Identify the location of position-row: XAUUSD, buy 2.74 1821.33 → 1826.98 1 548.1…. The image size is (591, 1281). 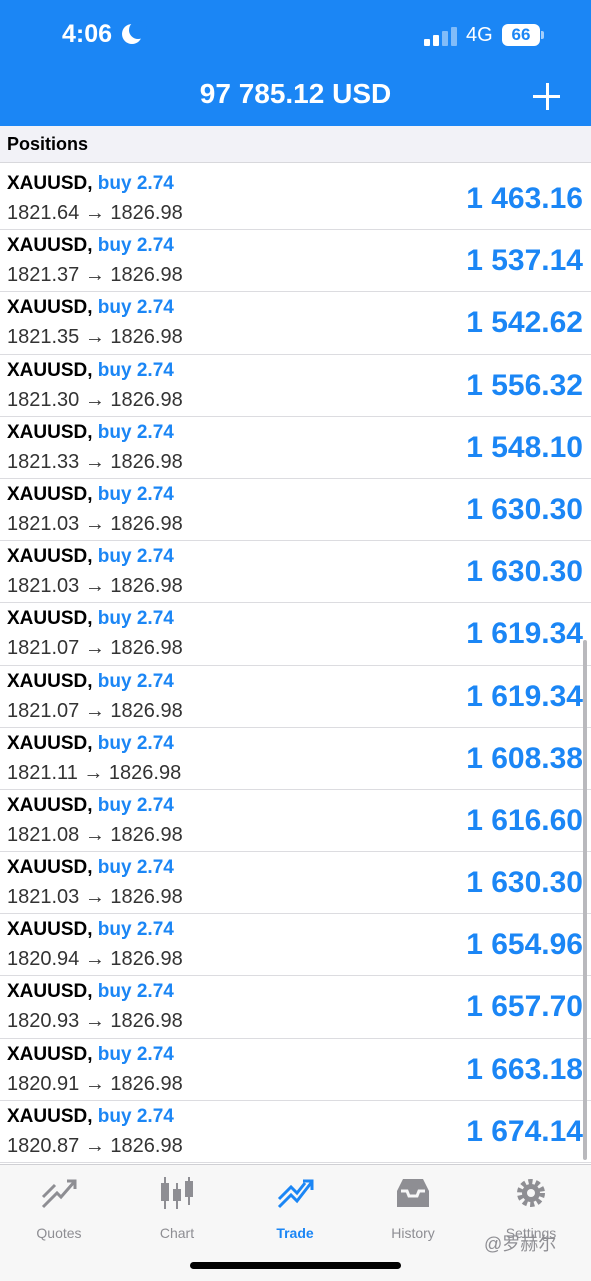
(295, 448).